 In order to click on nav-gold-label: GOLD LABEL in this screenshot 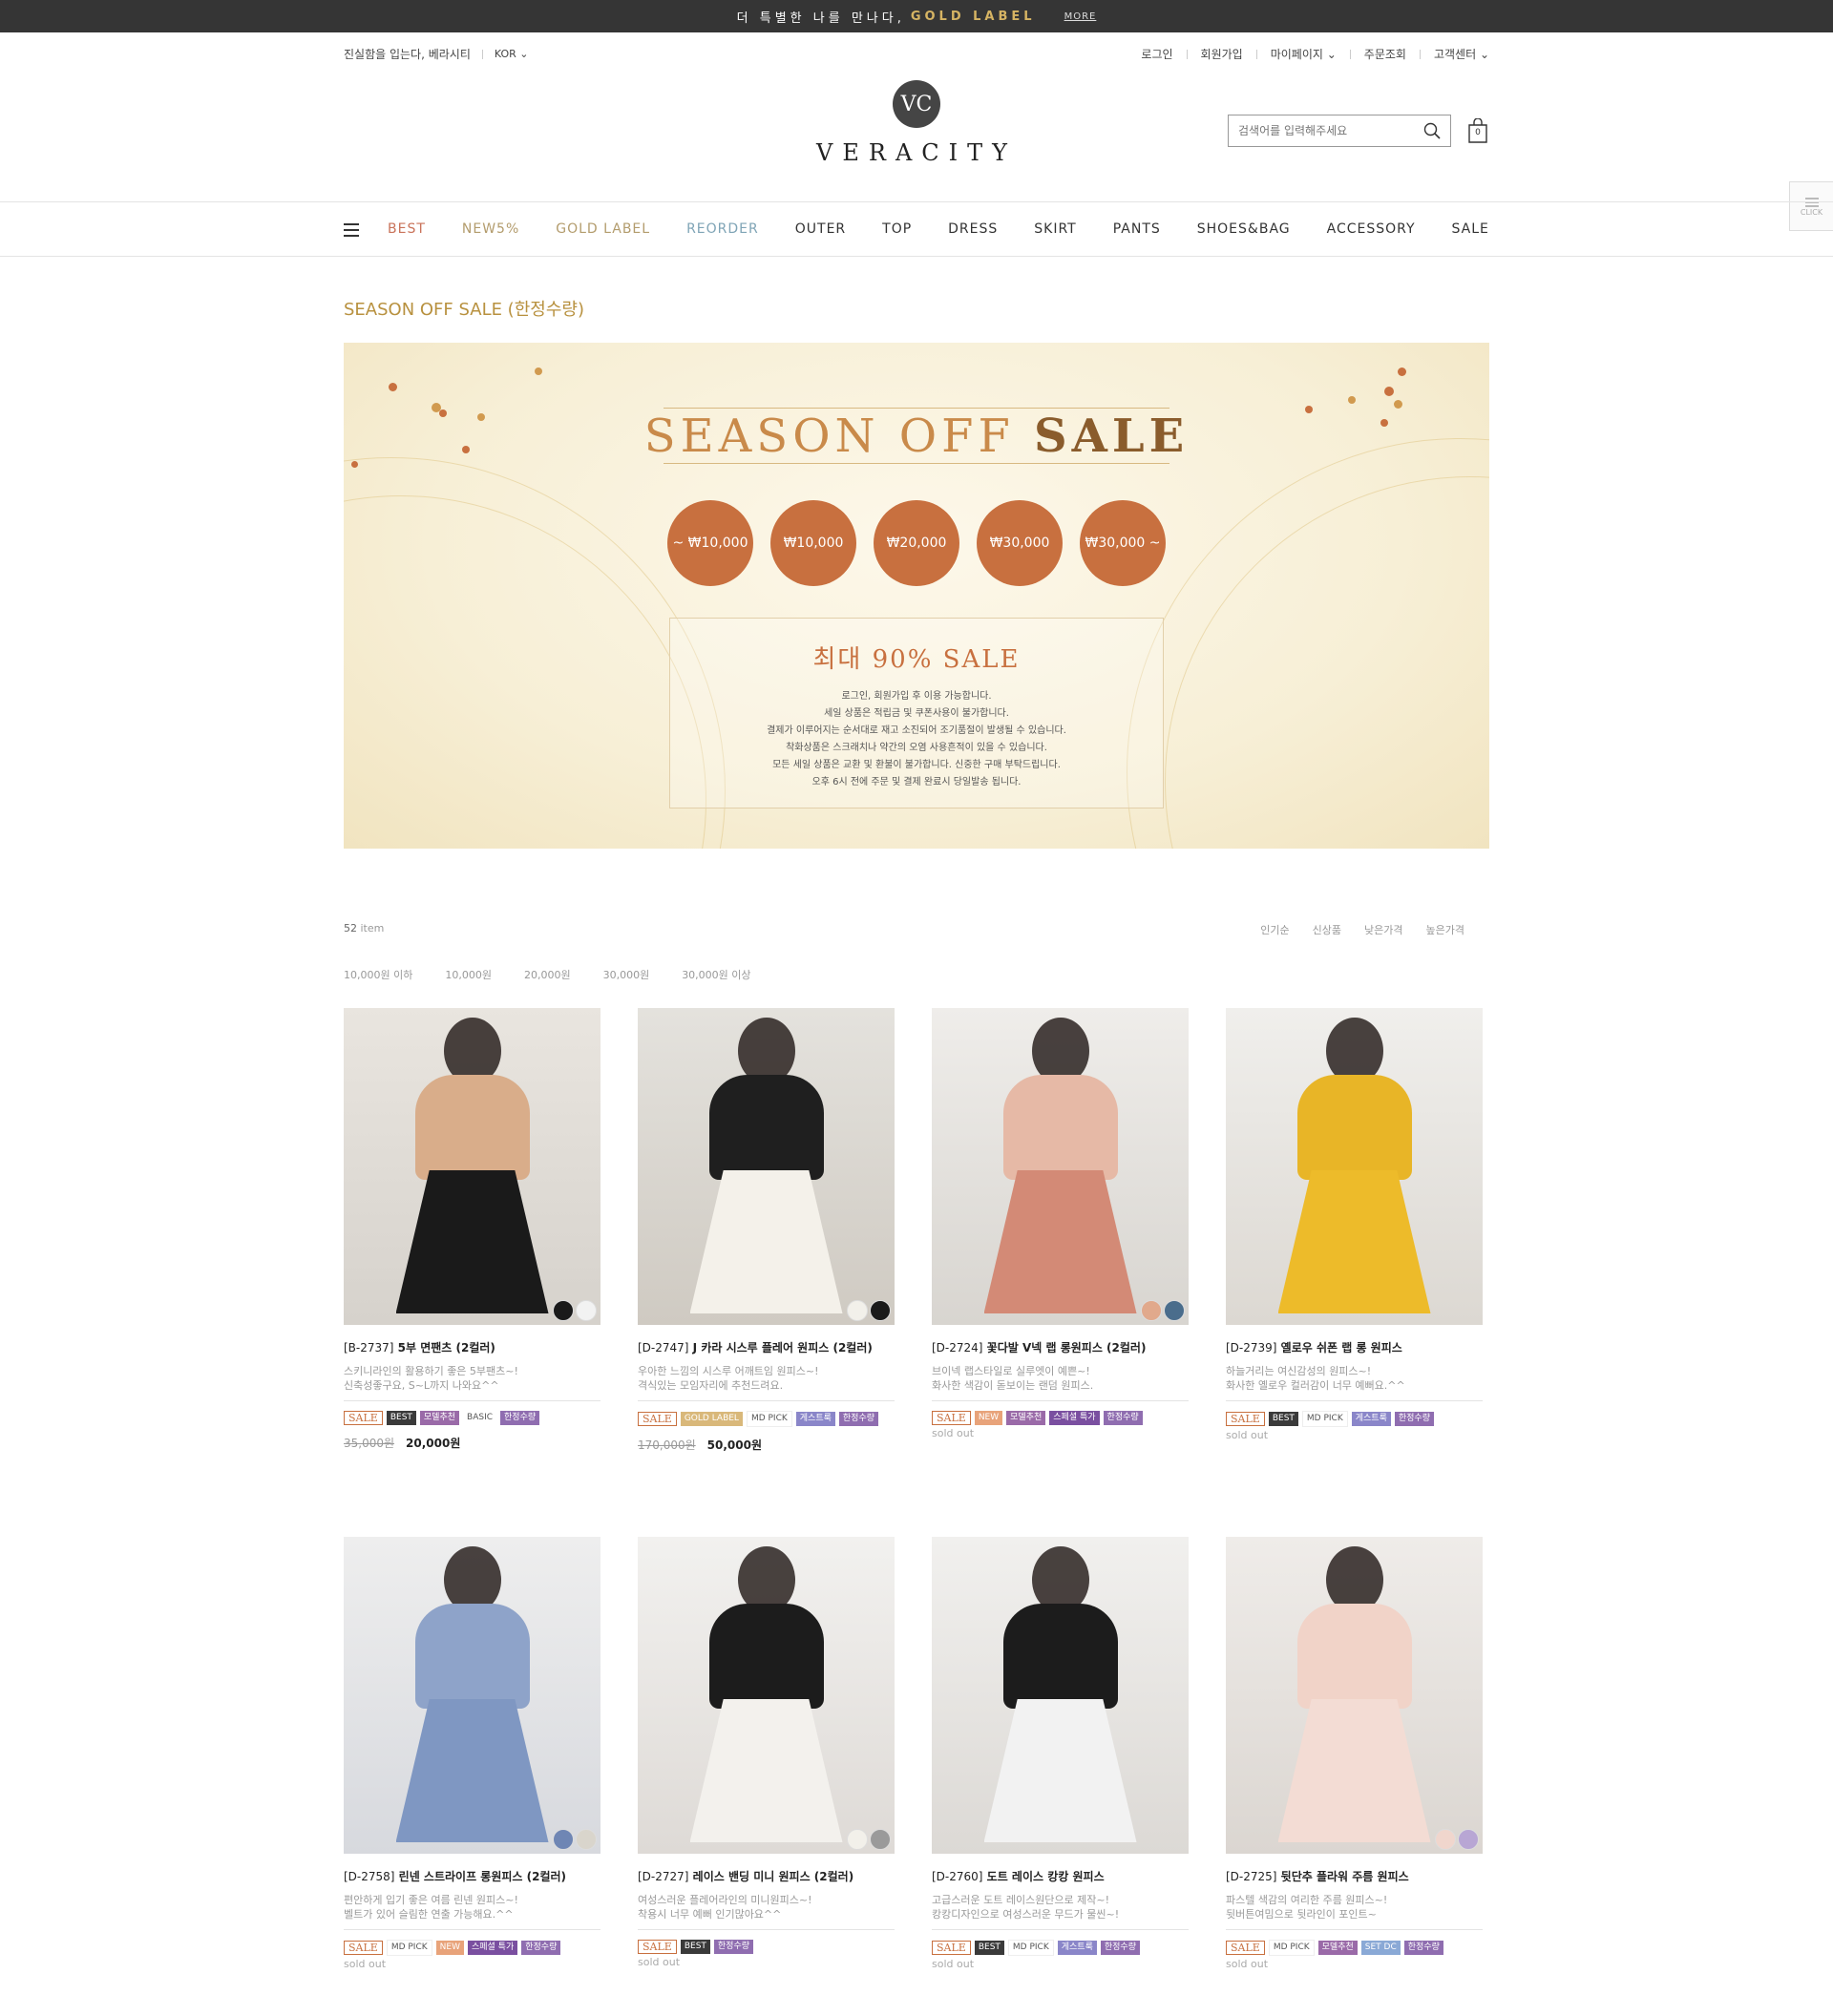, I will do `click(603, 229)`.